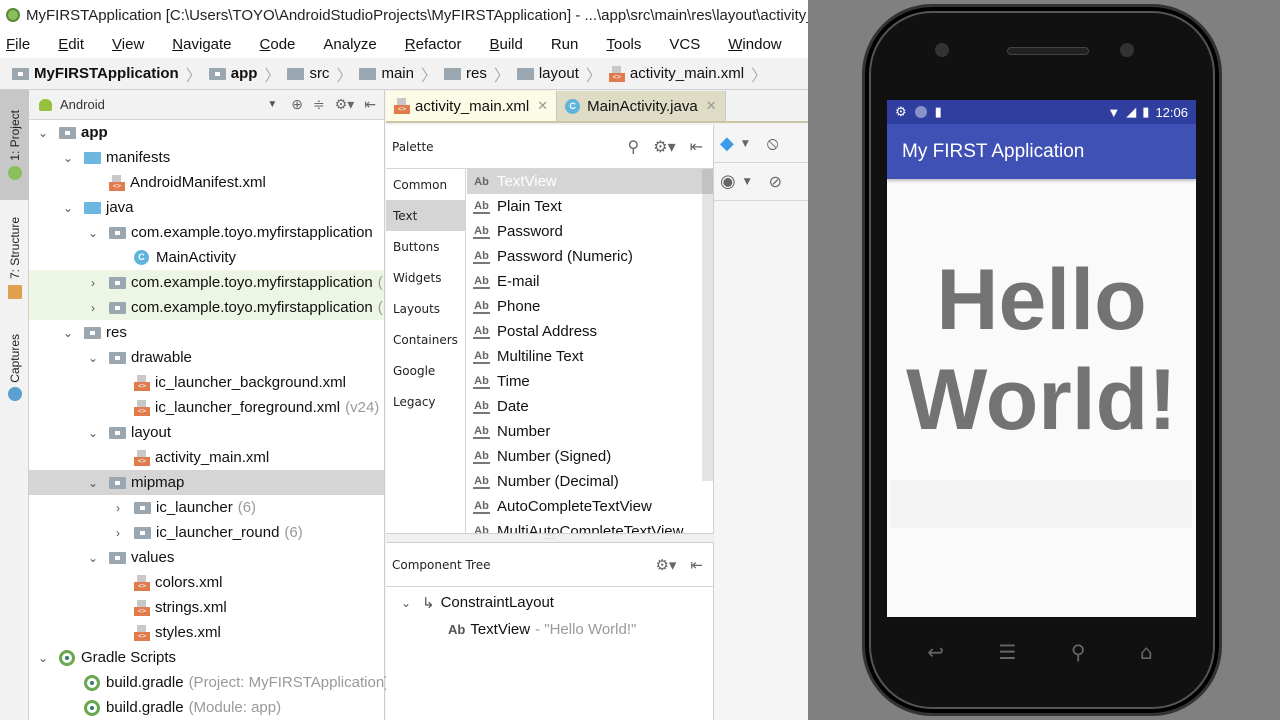 The height and width of the screenshot is (720, 1280). What do you see at coordinates (206, 157) in the screenshot?
I see `tree-item: ⌄ manifests` at bounding box center [206, 157].